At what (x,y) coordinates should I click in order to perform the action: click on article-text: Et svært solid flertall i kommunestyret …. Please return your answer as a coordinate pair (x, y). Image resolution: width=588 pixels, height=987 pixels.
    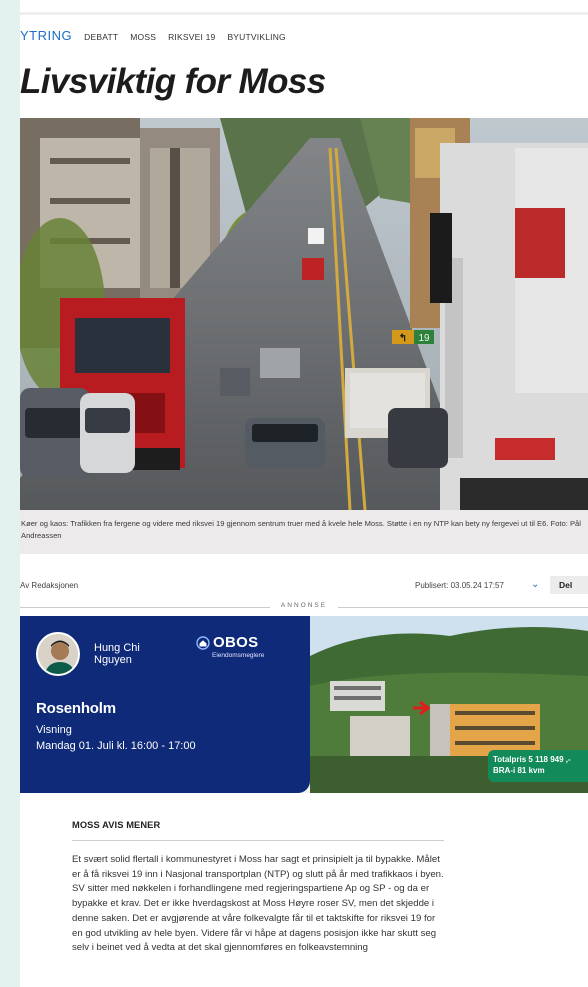
    Looking at the image, I should click on (258, 904).